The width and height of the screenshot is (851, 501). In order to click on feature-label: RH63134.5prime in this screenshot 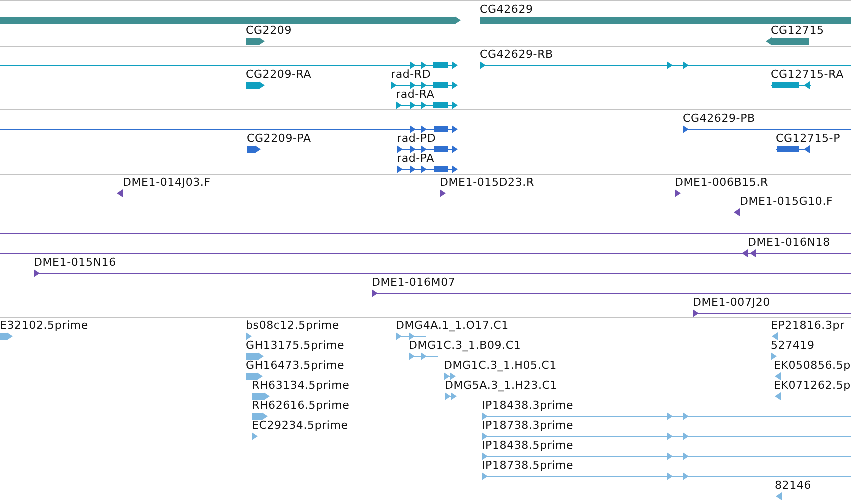, I will do `click(301, 385)`.